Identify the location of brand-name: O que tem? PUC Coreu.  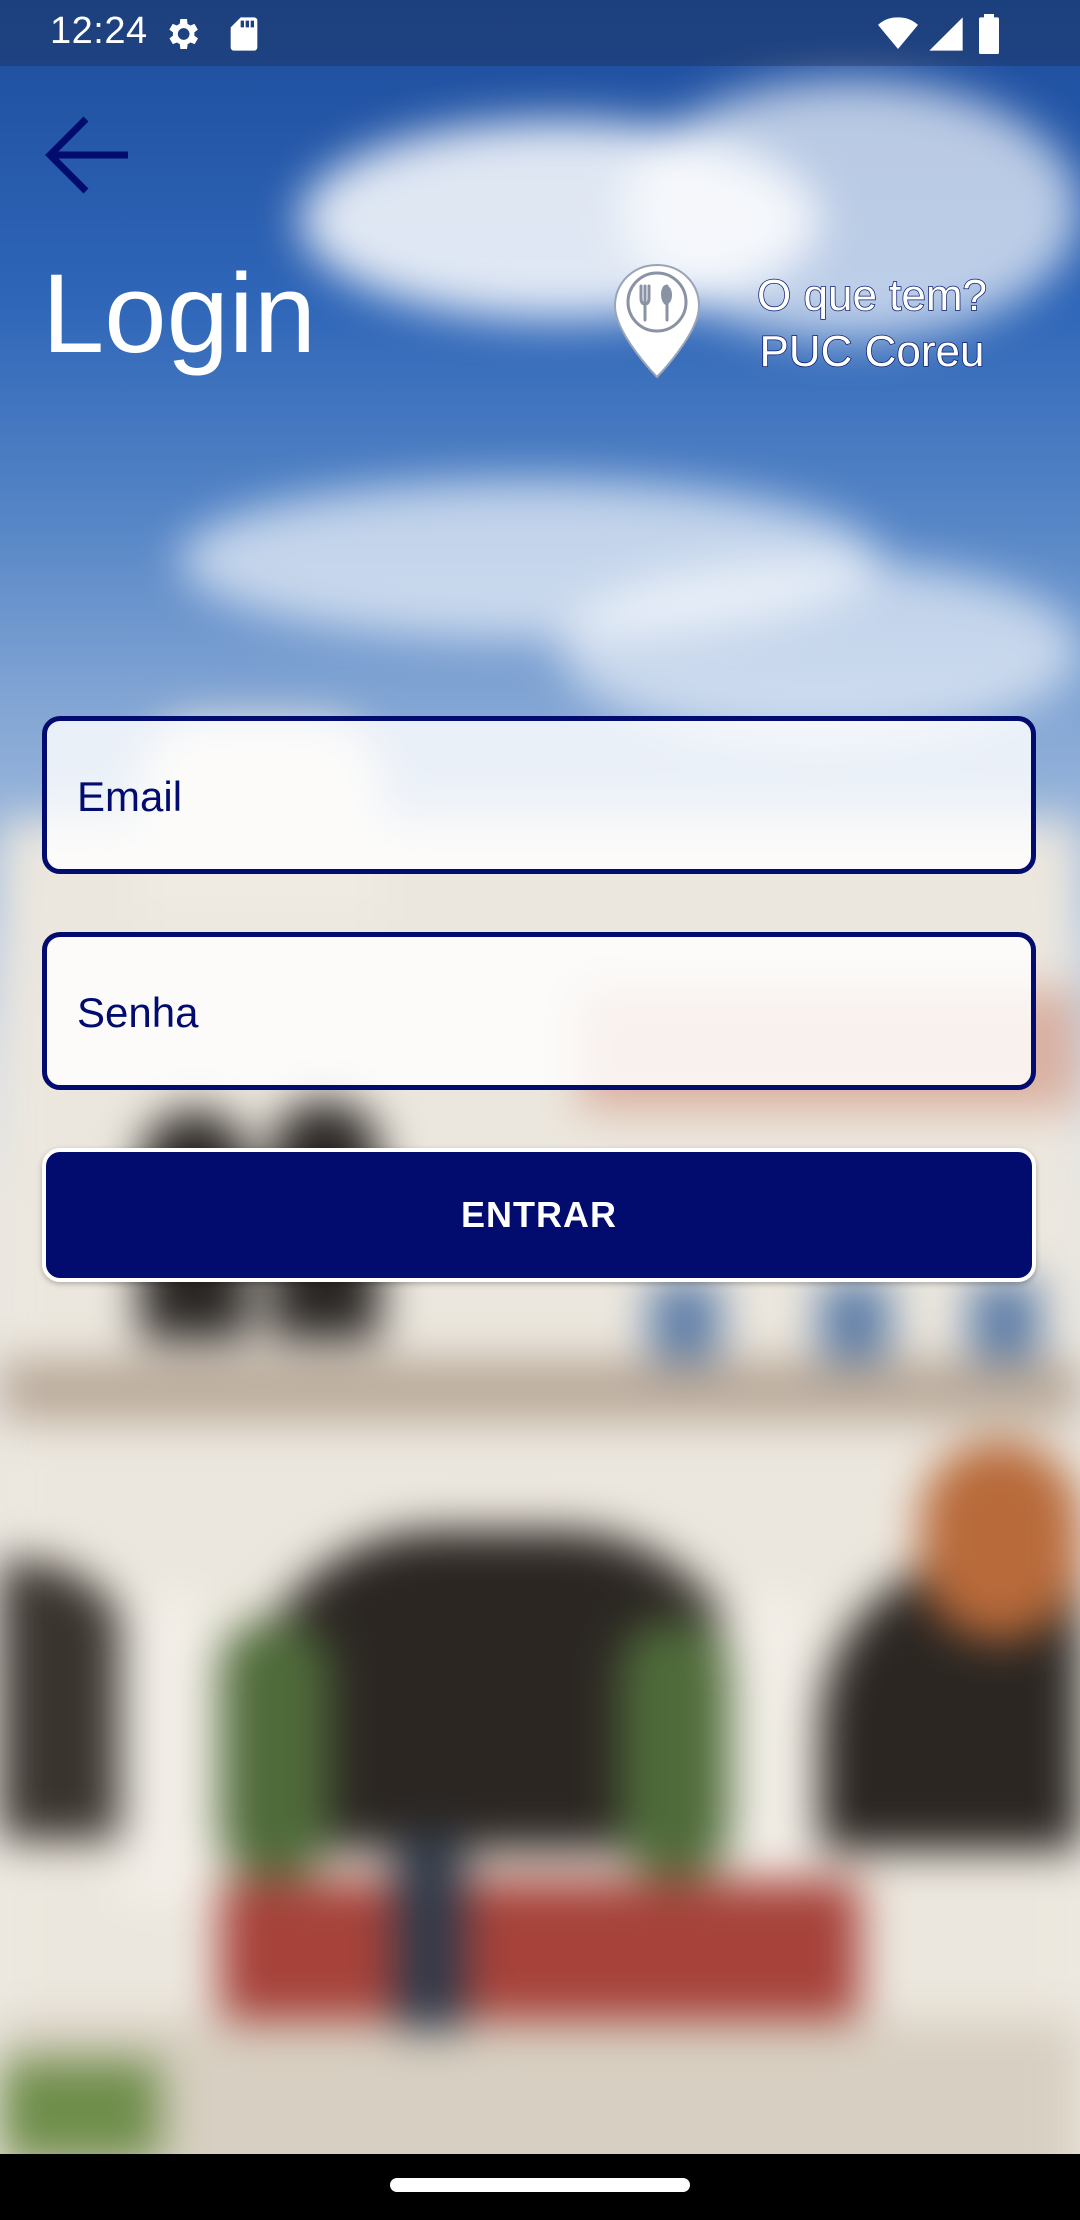
(872, 324).